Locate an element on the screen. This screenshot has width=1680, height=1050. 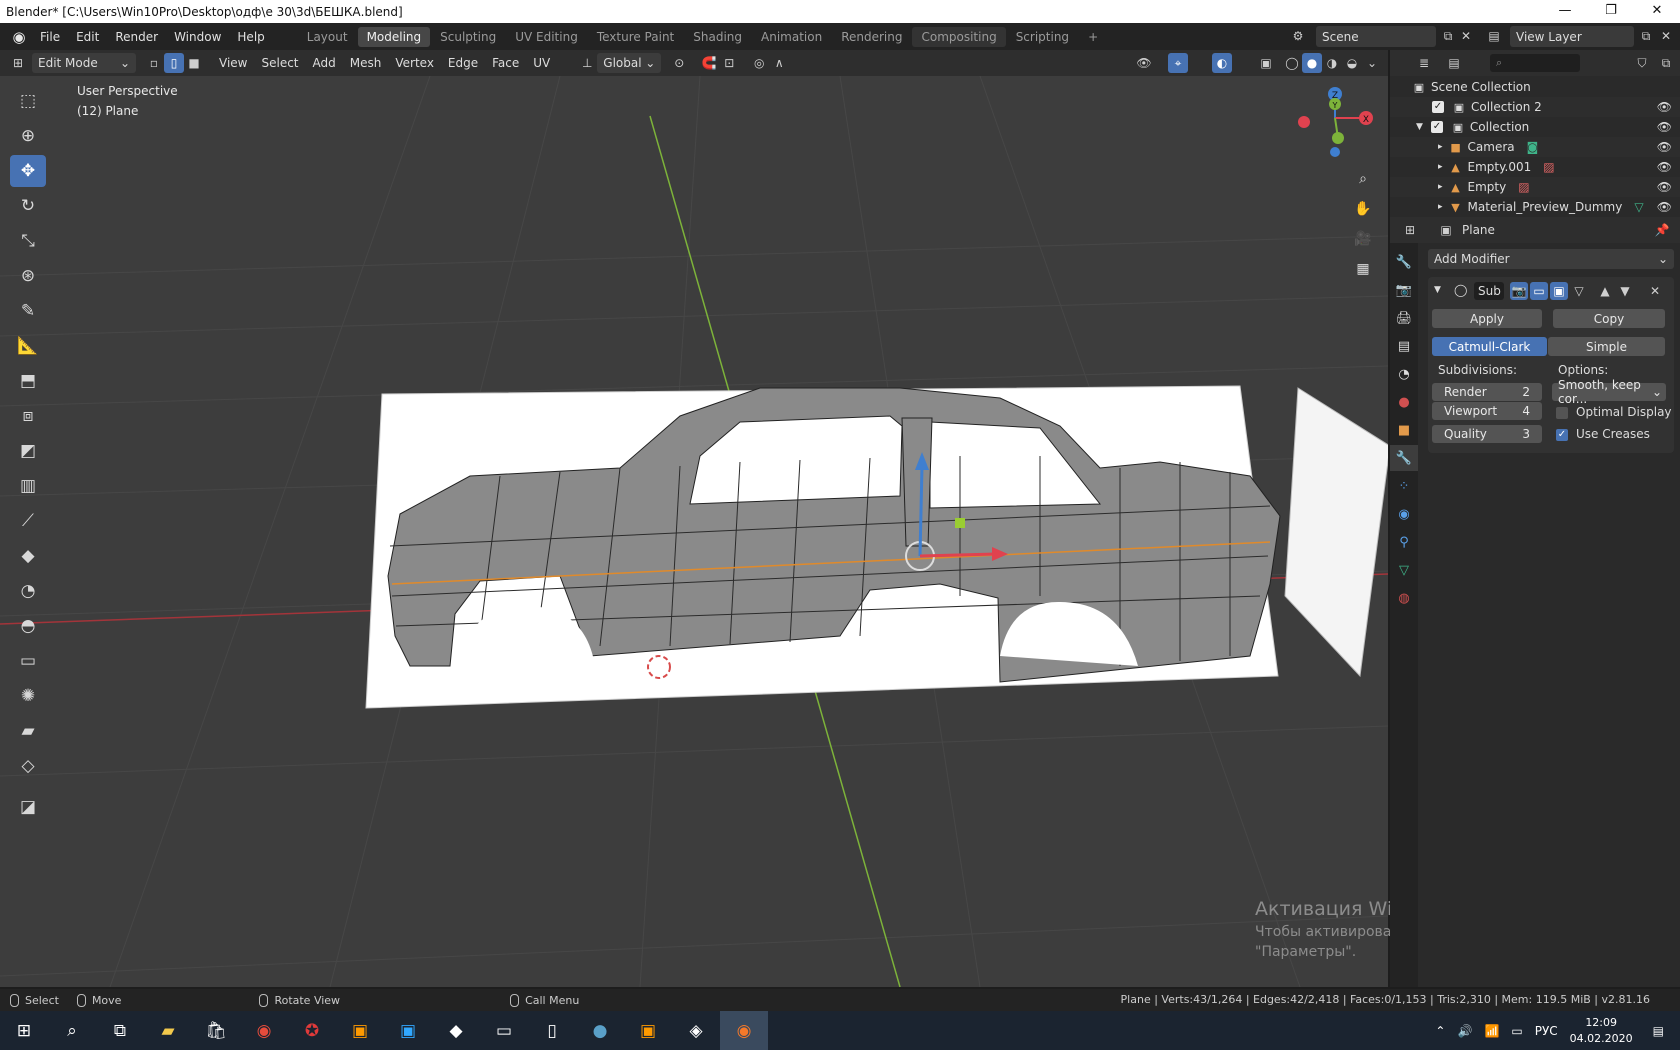
edge-slide-icon: ▭ is located at coordinates (28, 661).